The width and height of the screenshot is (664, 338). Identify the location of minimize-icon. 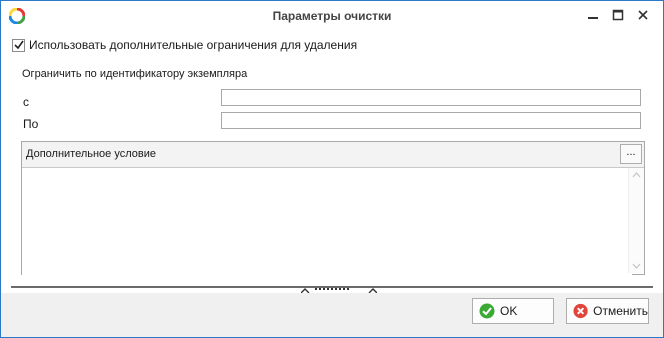
(593, 18).